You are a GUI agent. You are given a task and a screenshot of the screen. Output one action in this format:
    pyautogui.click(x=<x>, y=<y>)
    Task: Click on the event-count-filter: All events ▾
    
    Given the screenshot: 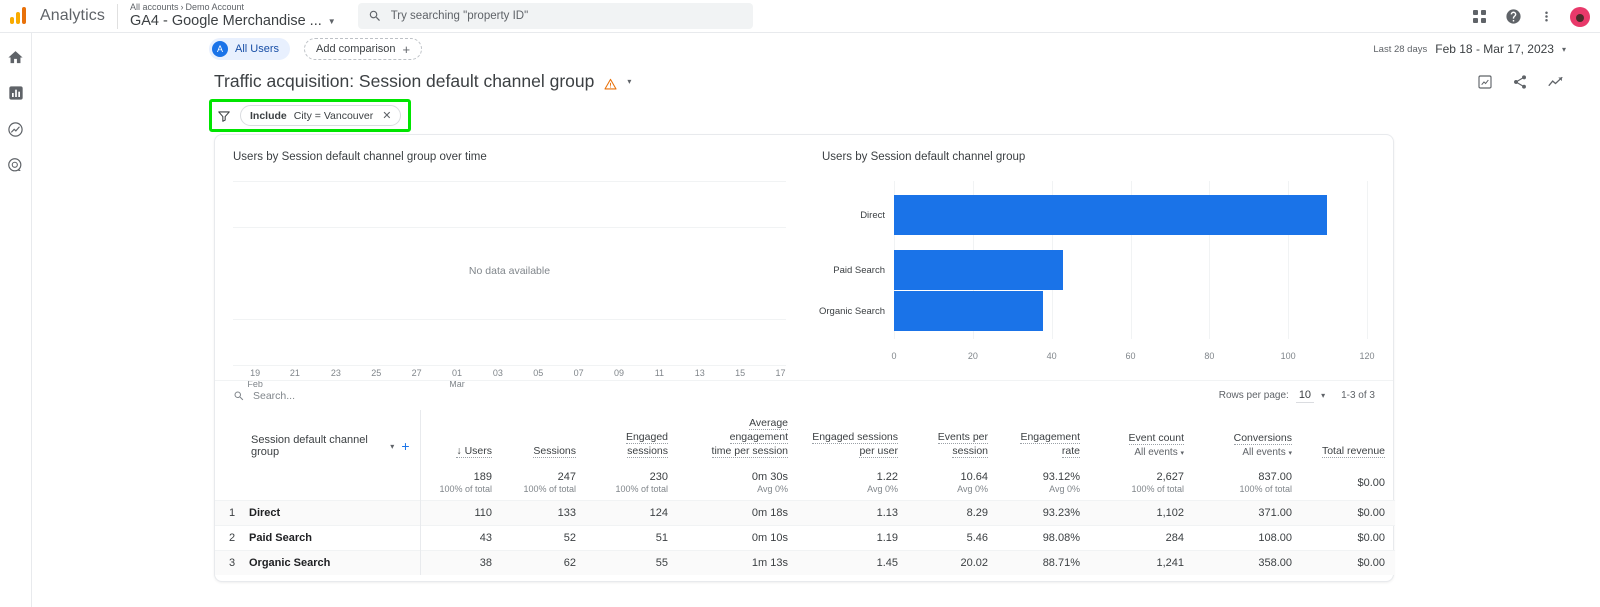 What is the action you would take?
    pyautogui.click(x=1142, y=452)
    